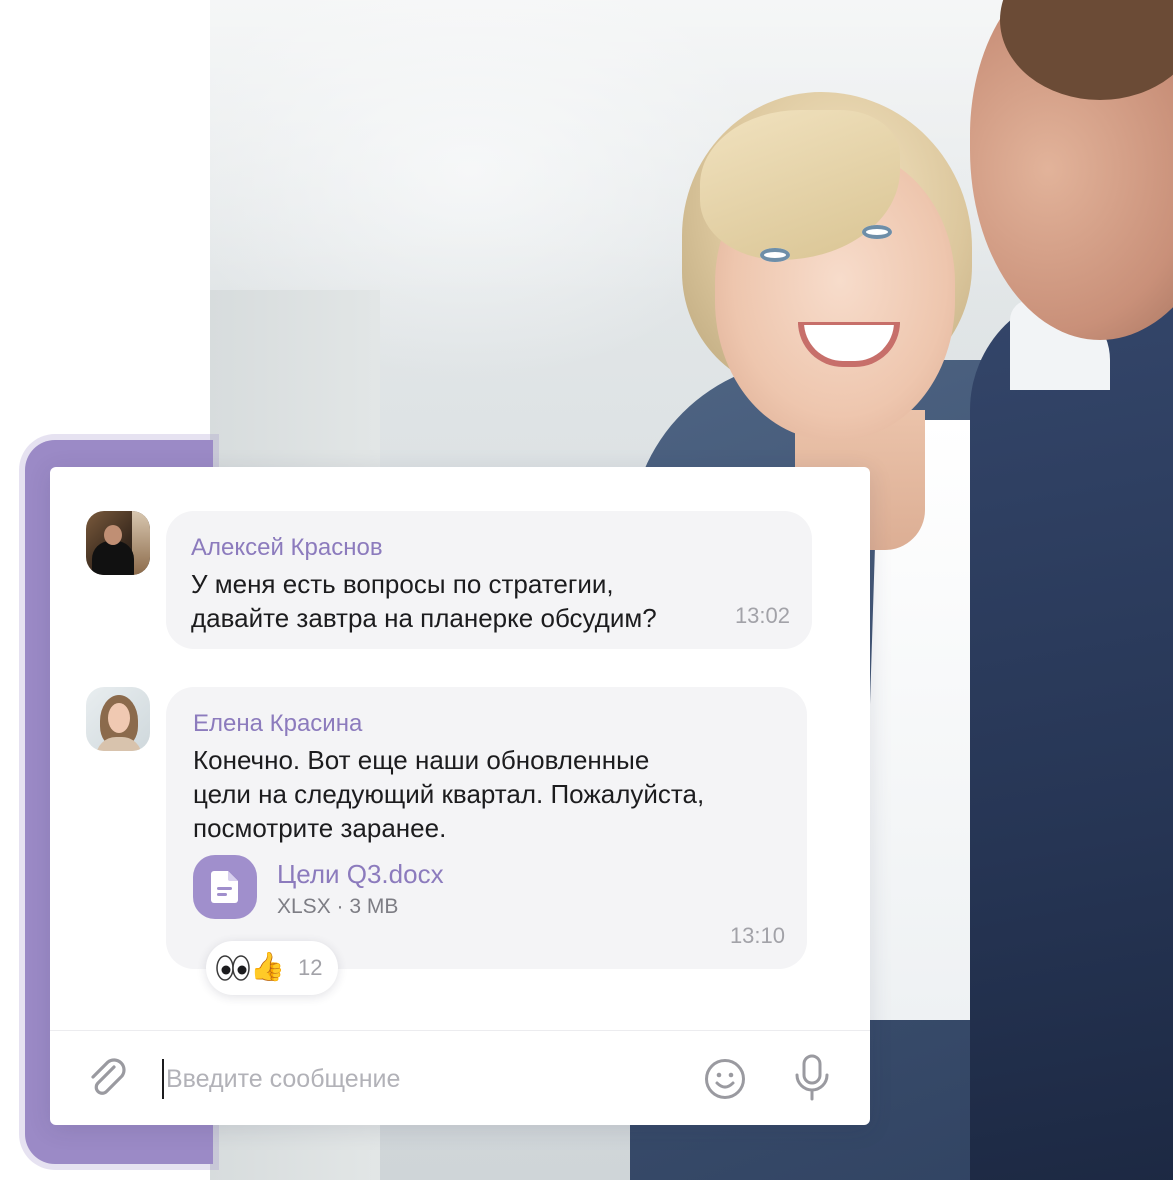  I want to click on avatar-face, so click(119, 718).